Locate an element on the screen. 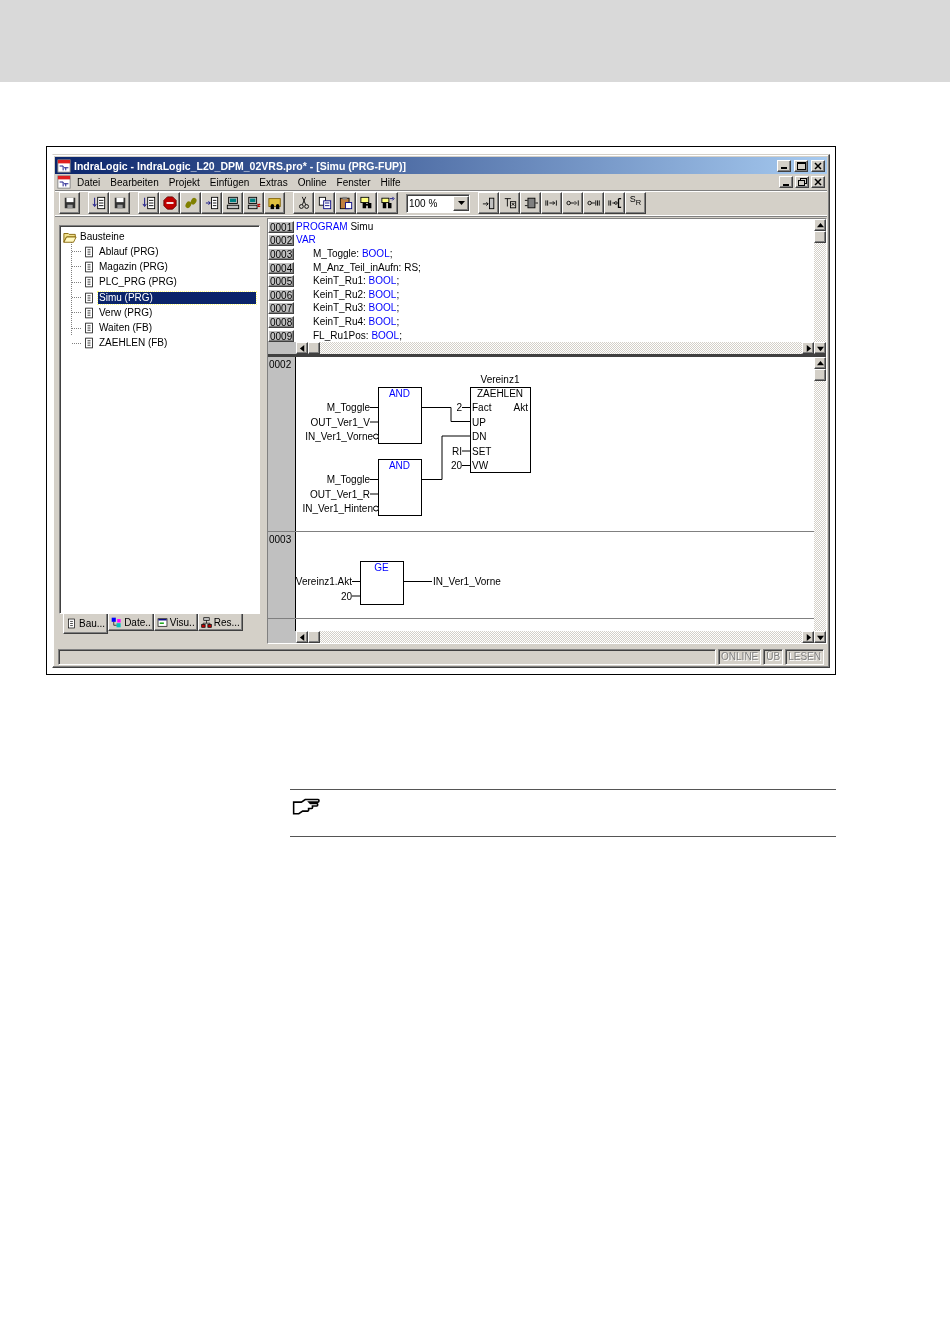 The height and width of the screenshot is (1344, 950). colored-squares-icon is located at coordinates (117, 622).